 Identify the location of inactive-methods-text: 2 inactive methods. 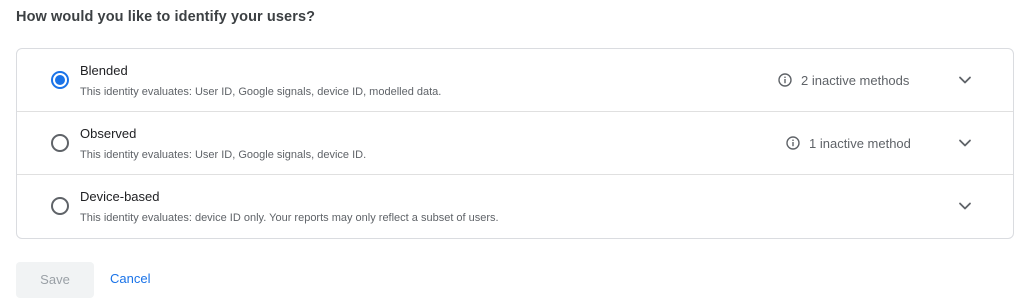
(855, 80).